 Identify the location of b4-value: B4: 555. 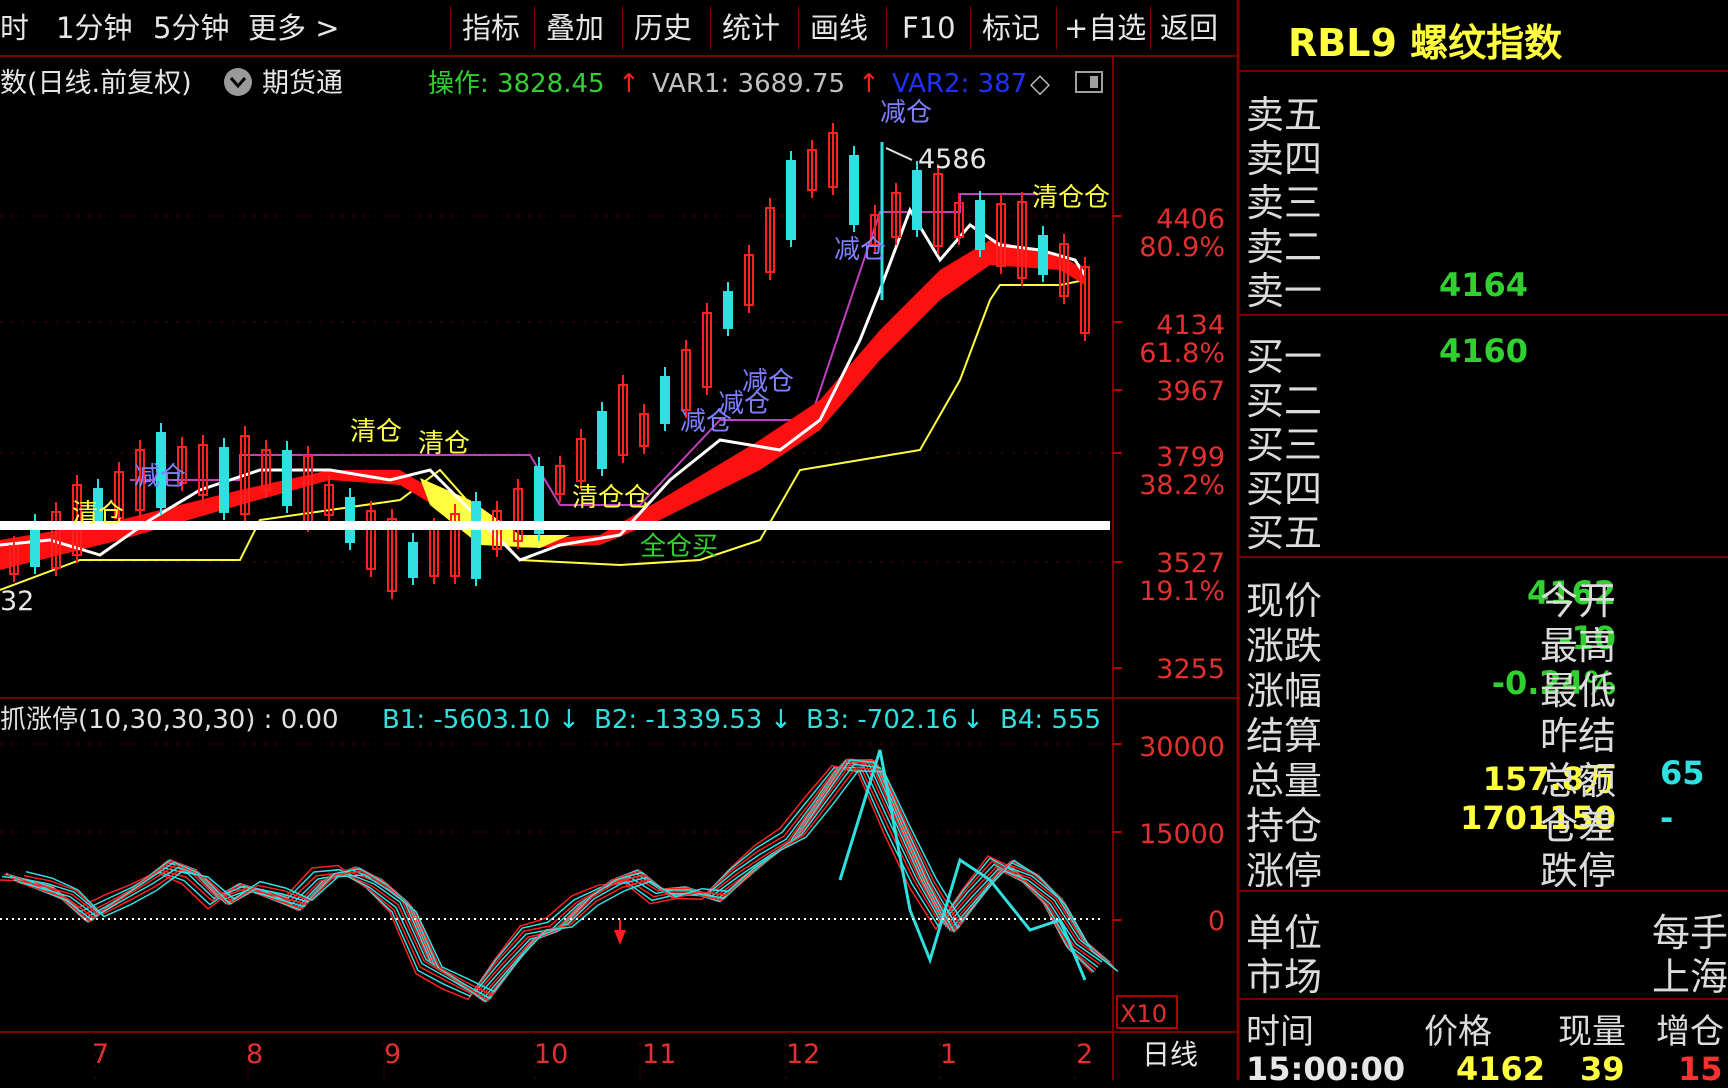
(1050, 720).